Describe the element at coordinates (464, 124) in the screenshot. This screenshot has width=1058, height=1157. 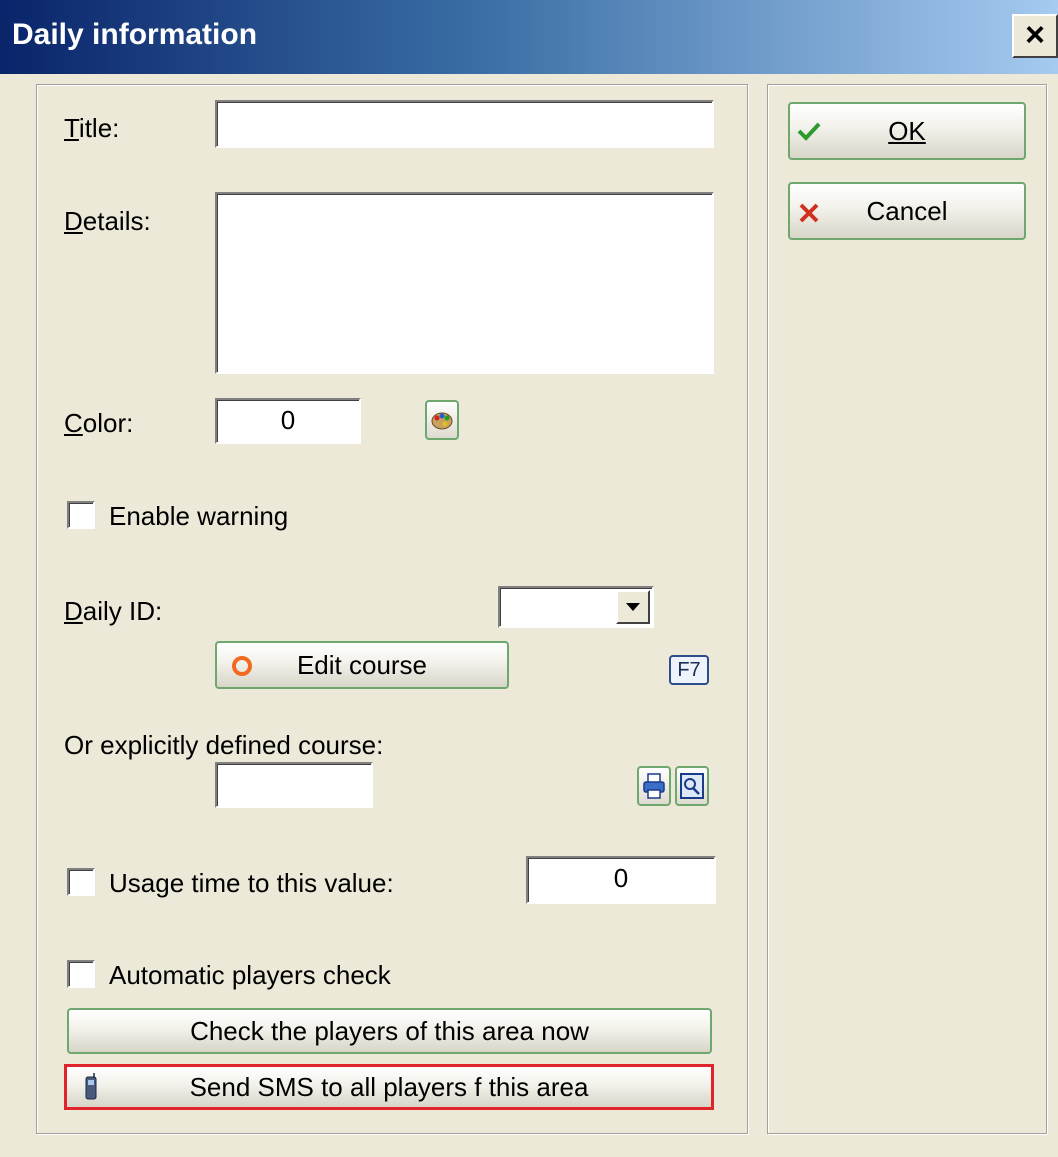
I see `title-input` at that location.